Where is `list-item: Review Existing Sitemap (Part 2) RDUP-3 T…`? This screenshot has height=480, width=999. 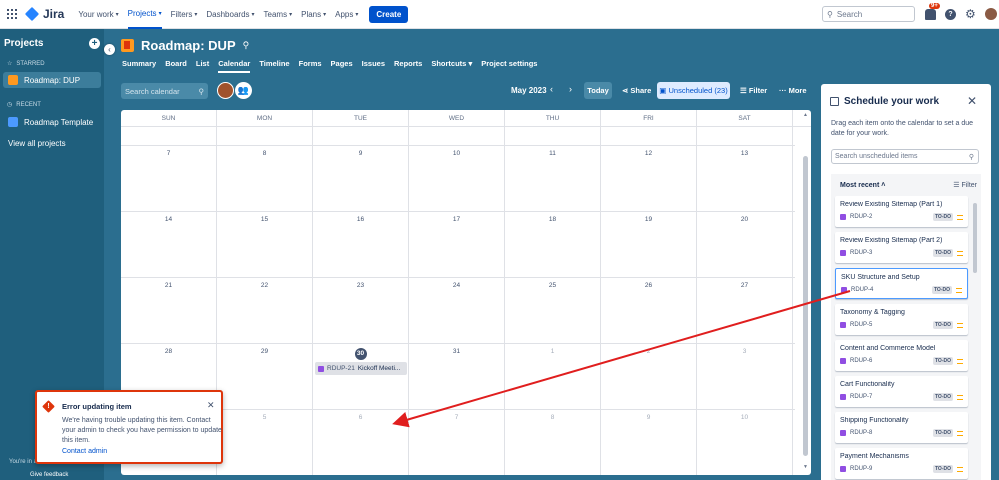
list-item: Review Existing Sitemap (Part 2) RDUP-3 T… is located at coordinates (901, 247).